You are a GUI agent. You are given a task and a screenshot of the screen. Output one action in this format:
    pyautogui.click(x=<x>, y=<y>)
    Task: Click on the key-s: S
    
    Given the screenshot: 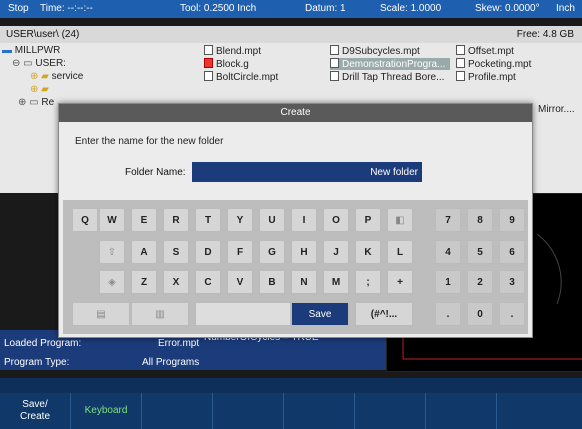 What is the action you would take?
    pyautogui.click(x=176, y=252)
    